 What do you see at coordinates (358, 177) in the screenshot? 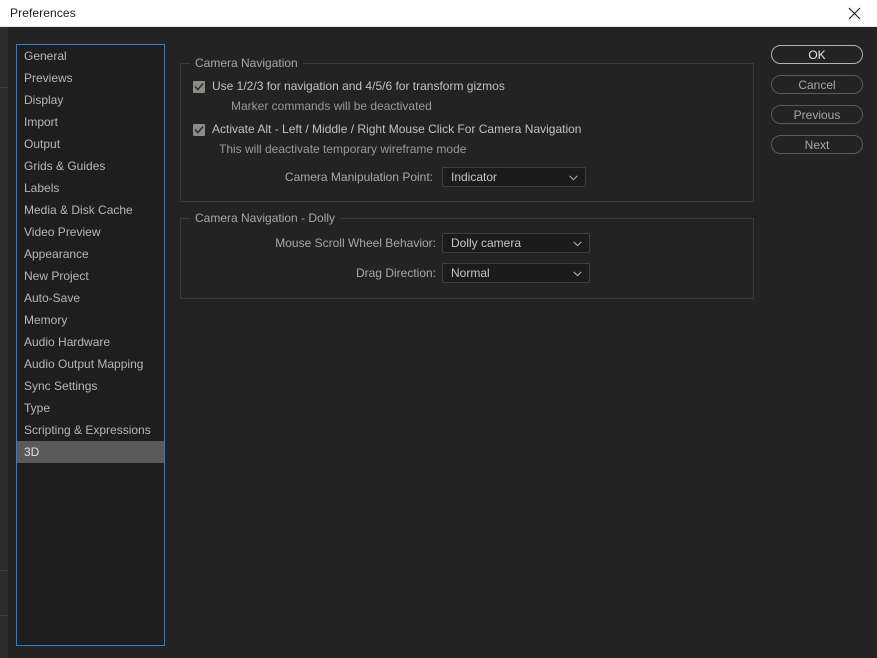
I see `camera-manipulation-point-label: Camera Manipulation Point:` at bounding box center [358, 177].